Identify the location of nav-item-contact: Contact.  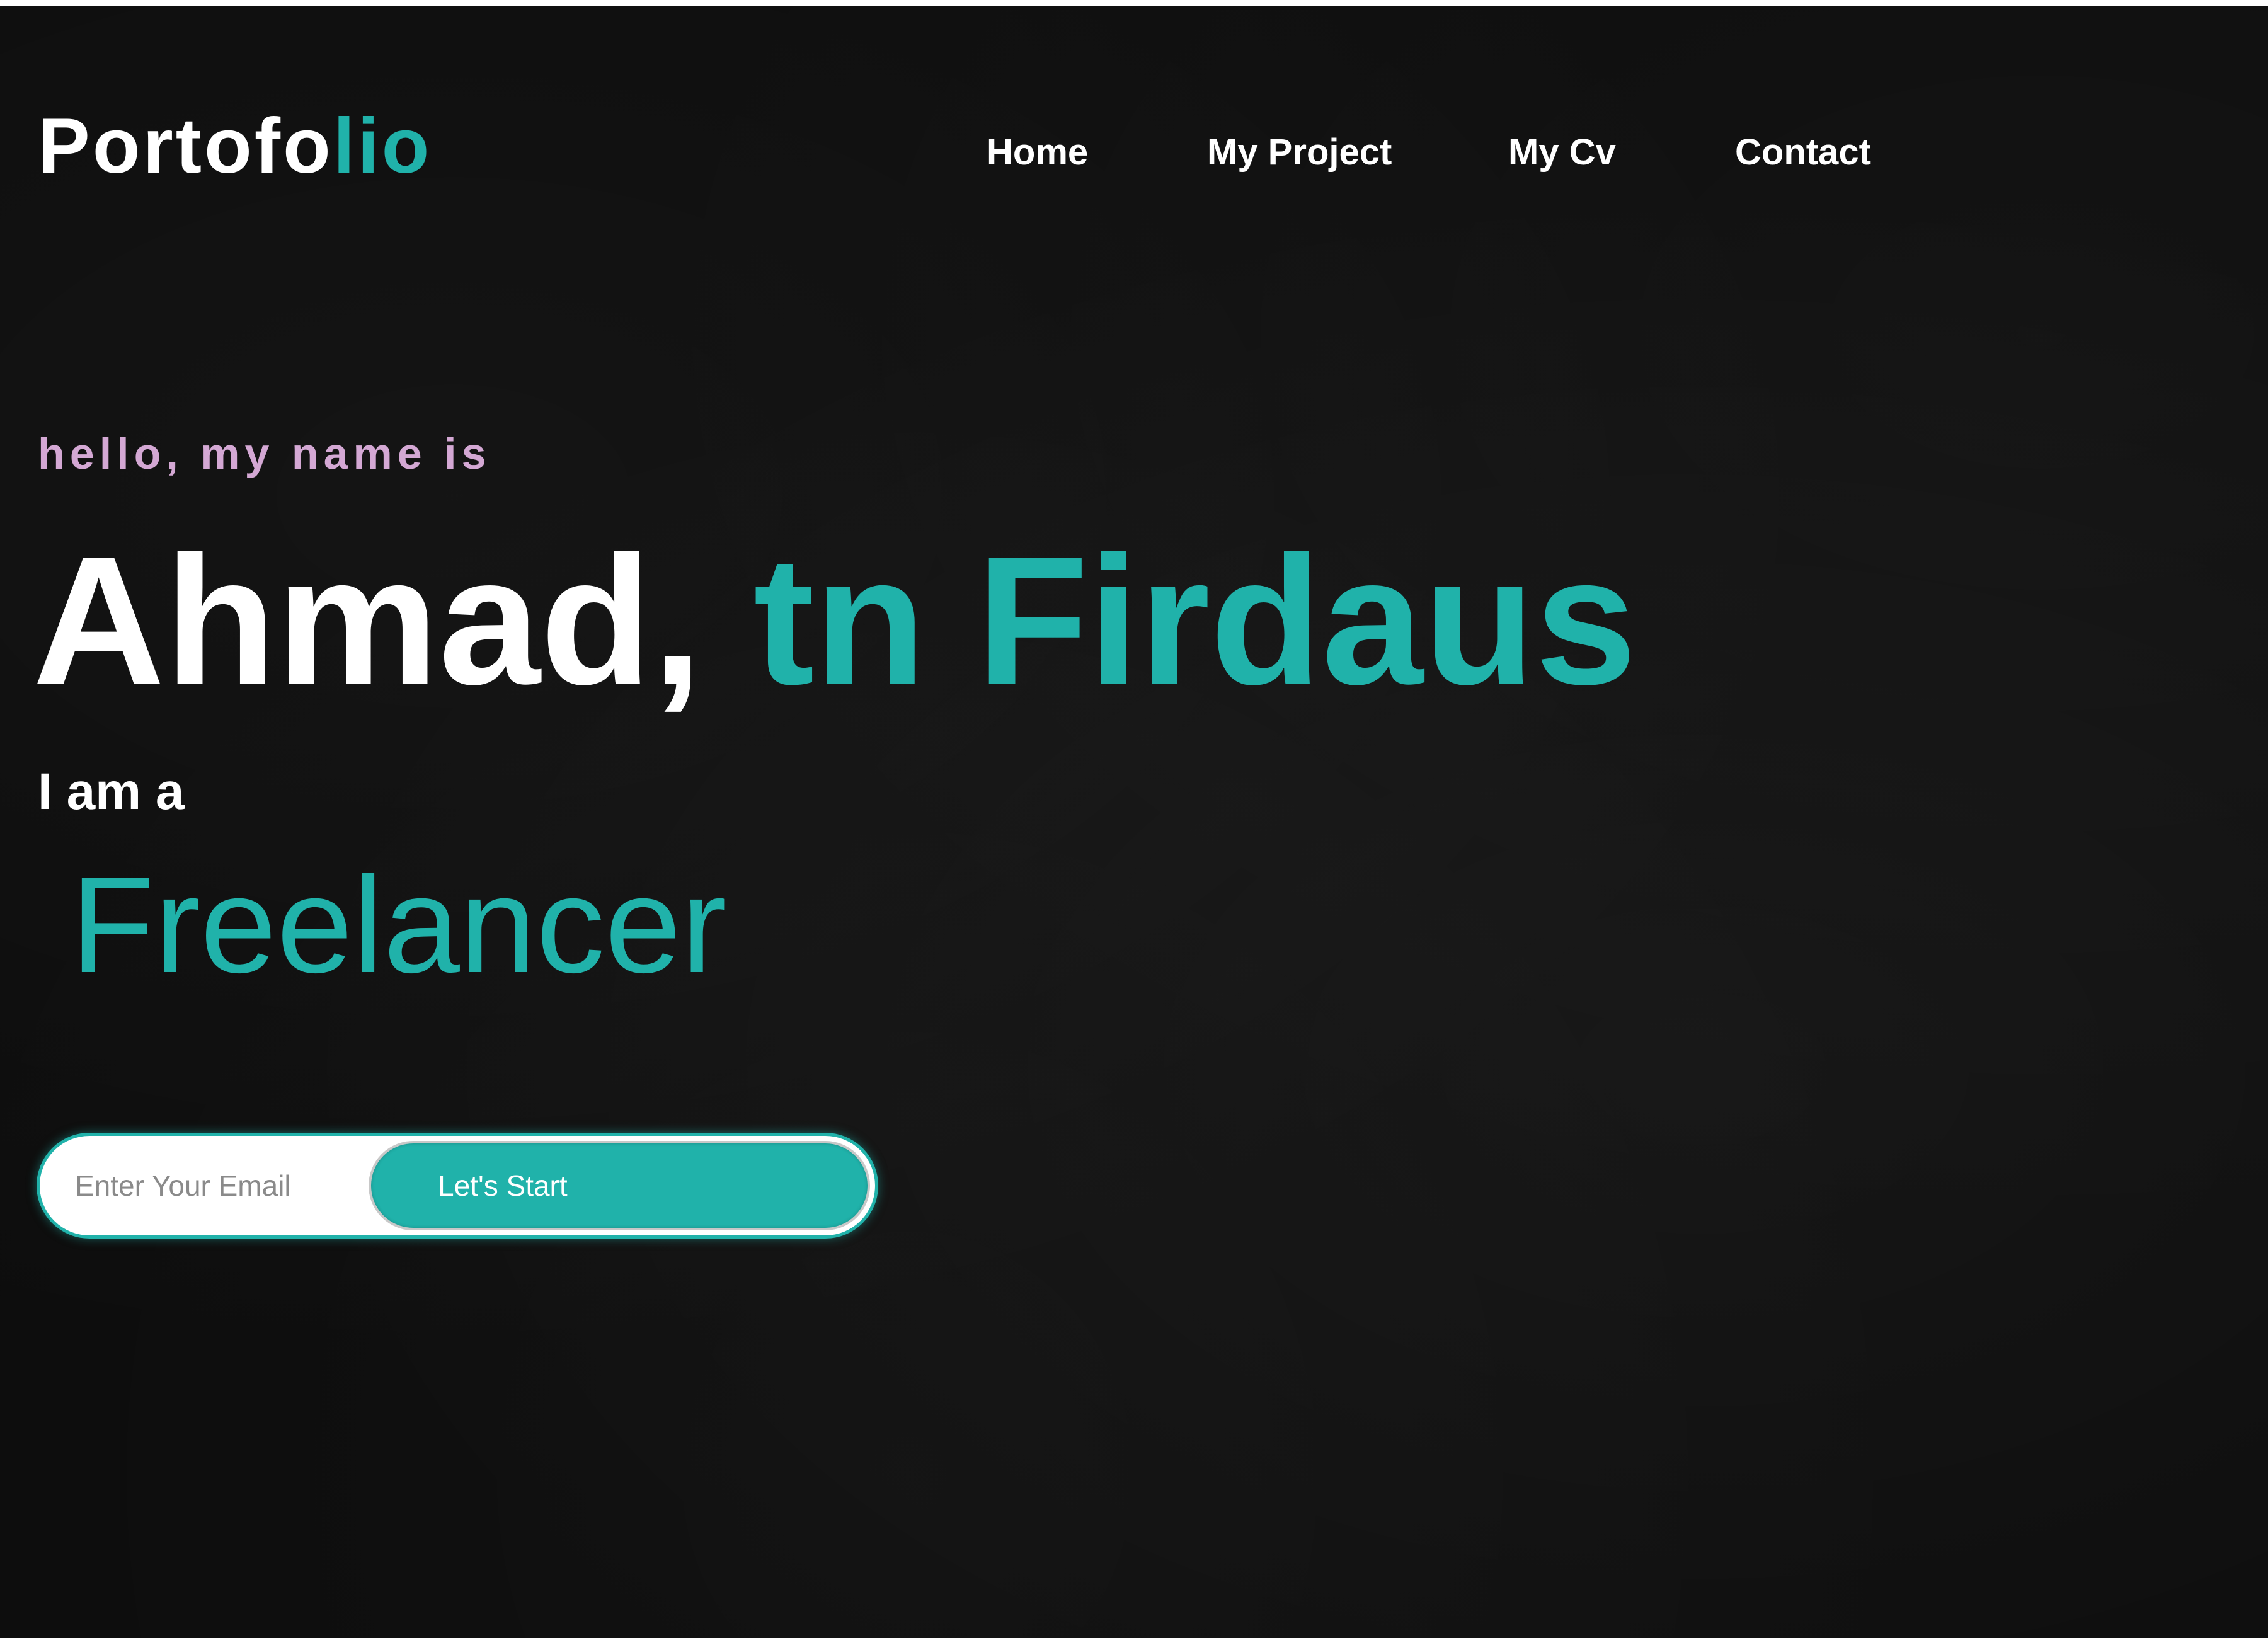
(1803, 152).